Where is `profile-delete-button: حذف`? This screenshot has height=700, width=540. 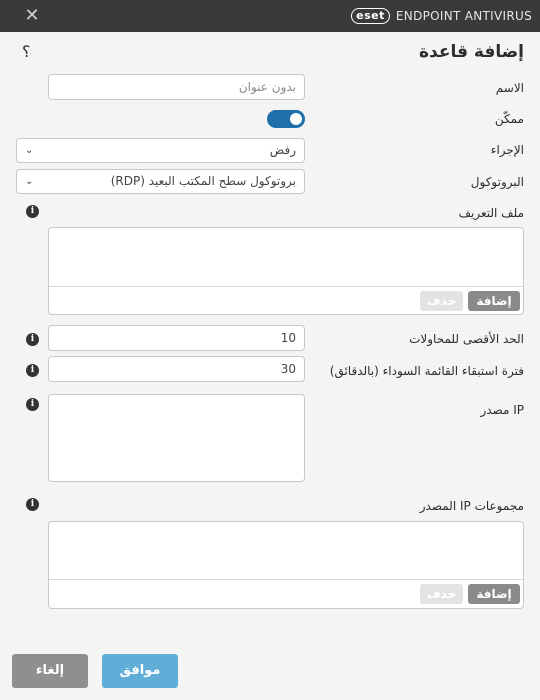
profile-delete-button: حذف is located at coordinates (441, 301).